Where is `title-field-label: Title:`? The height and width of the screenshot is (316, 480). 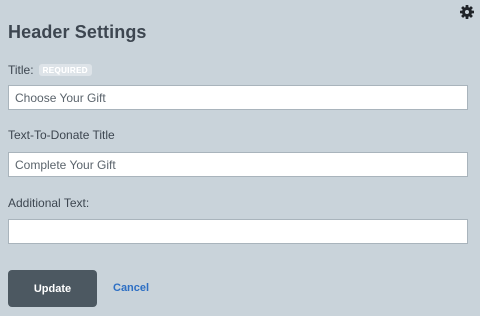 title-field-label: Title: is located at coordinates (21, 70).